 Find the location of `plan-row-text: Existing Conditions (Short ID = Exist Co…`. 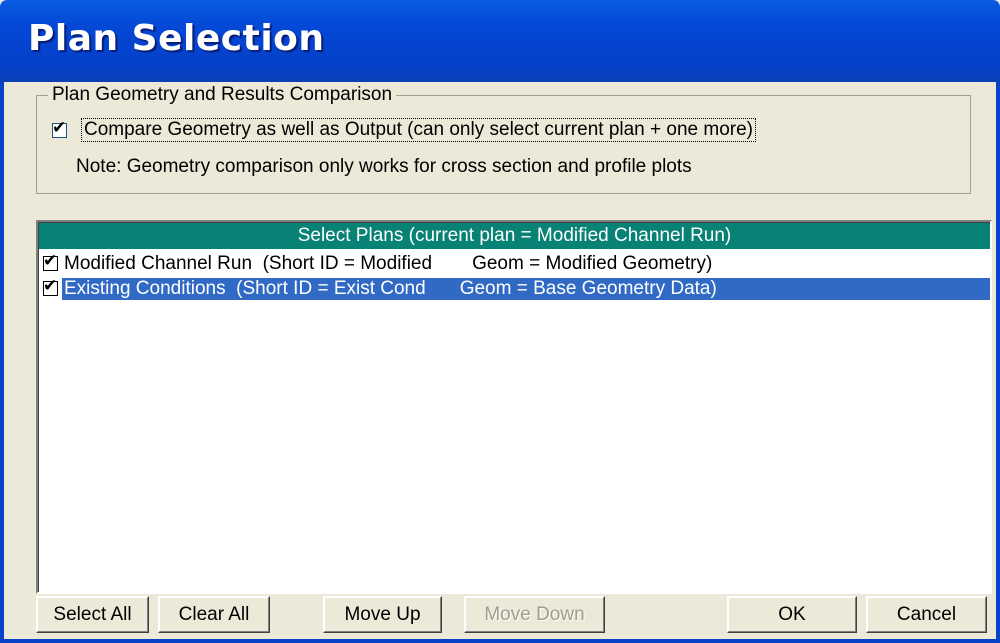

plan-row-text: Existing Conditions (Short ID = Exist Co… is located at coordinates (526, 288).